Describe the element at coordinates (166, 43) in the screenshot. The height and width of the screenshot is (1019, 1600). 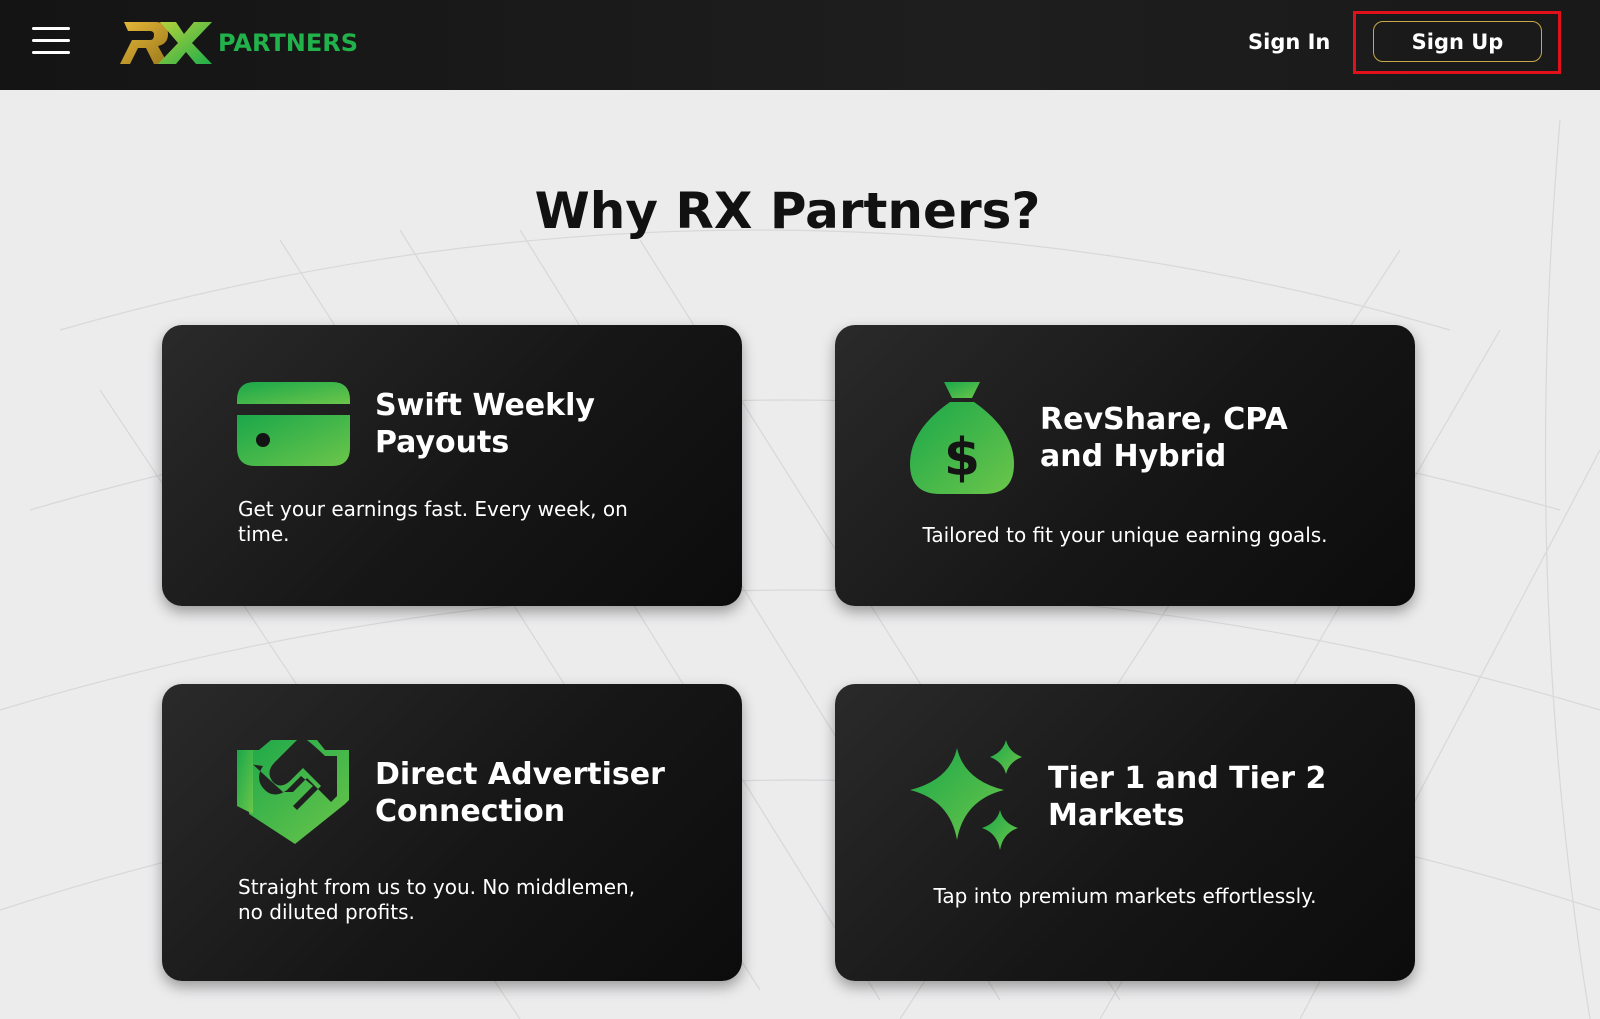
I see `rx-logo-mark-icon` at that location.